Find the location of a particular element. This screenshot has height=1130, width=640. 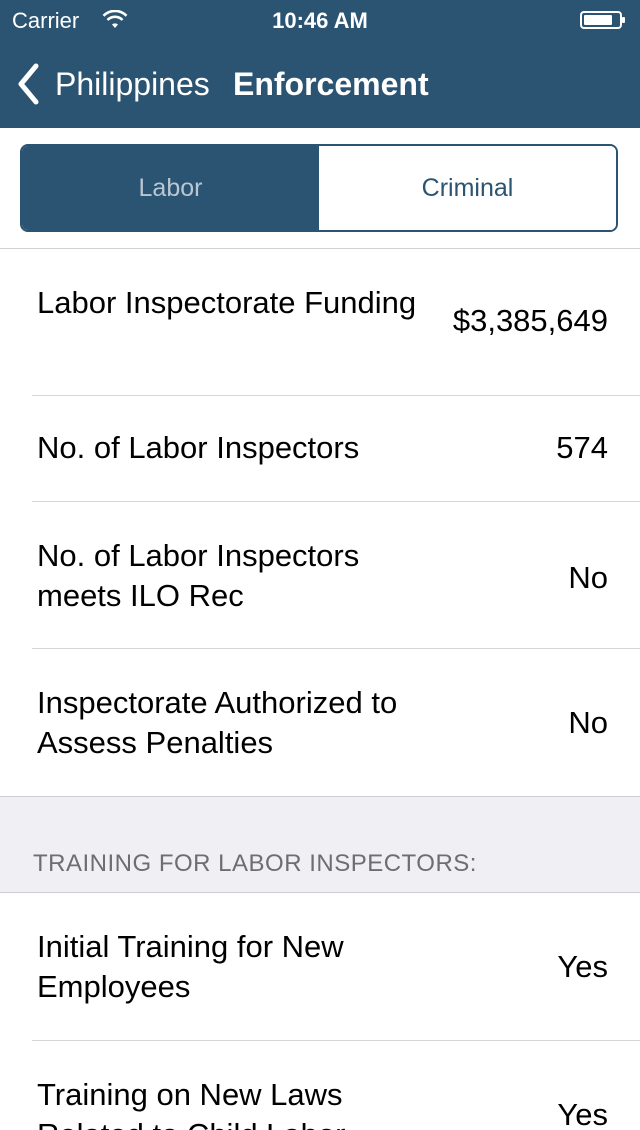

back-button is located at coordinates (29, 84).